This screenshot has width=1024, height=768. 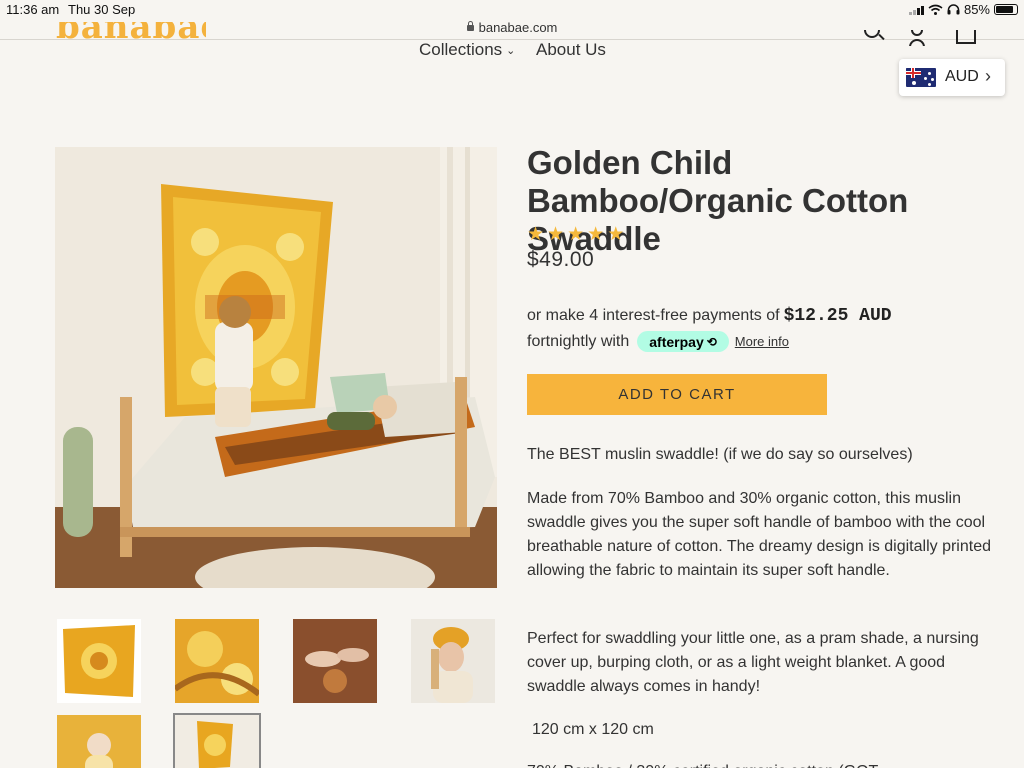 I want to click on nav-about-us: About Us, so click(x=571, y=50).